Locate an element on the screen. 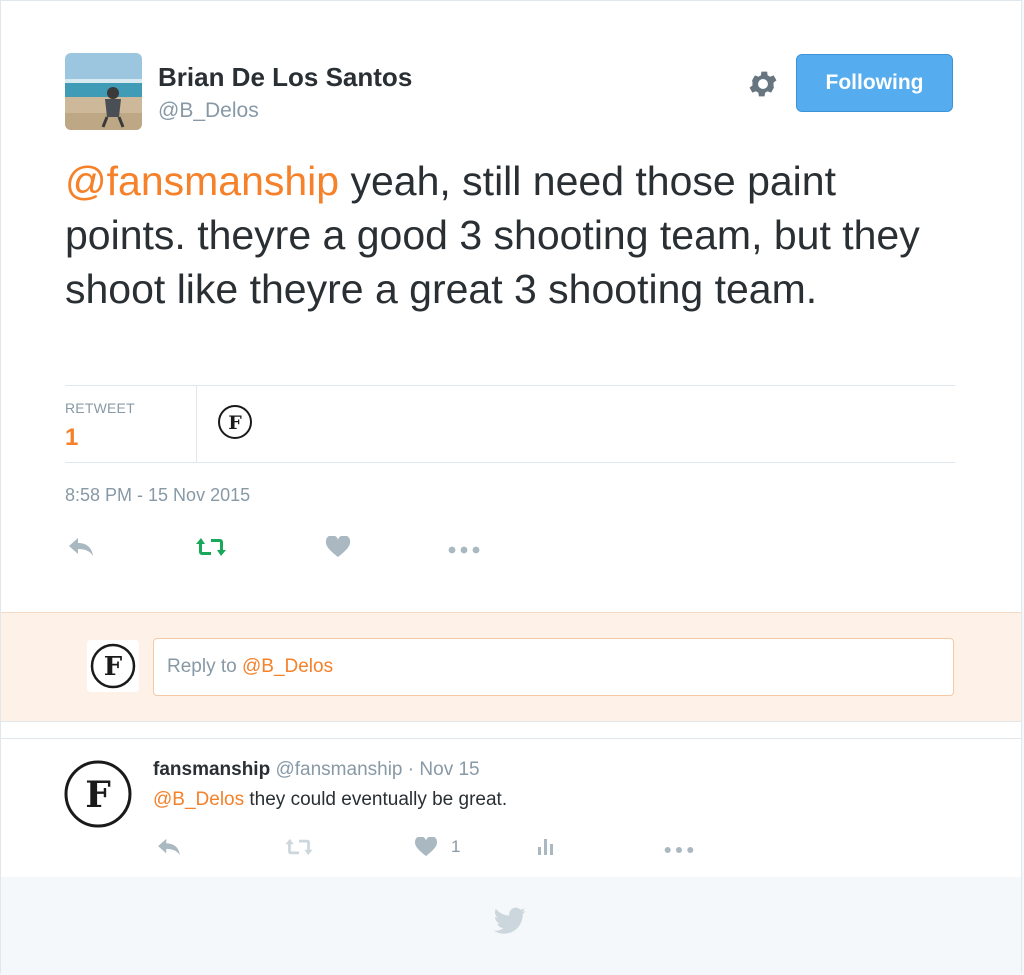  reply-text-mention: @B_Delos is located at coordinates (198, 799).